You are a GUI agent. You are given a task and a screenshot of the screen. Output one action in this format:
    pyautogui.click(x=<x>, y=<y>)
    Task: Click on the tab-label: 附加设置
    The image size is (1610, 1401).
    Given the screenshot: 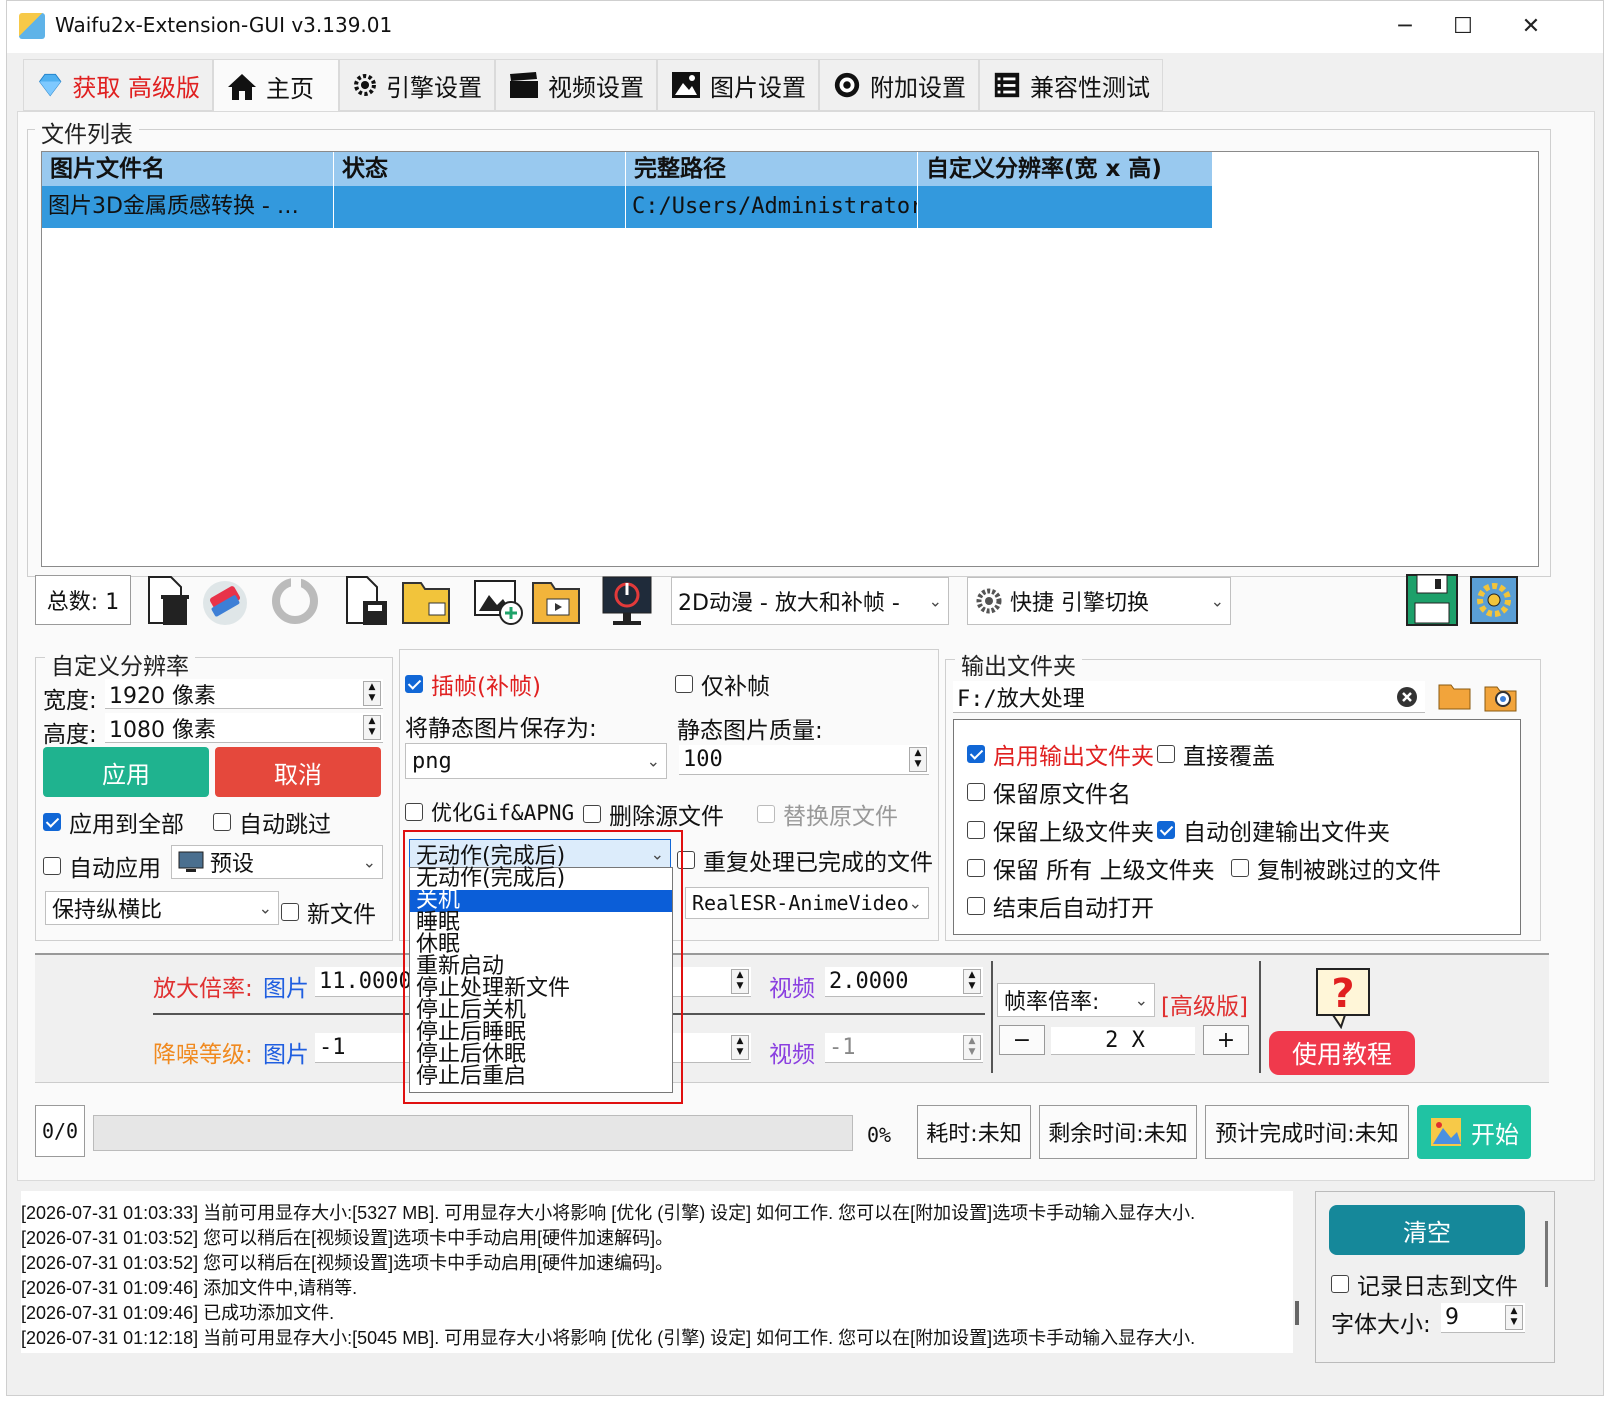 What is the action you would take?
    pyautogui.click(x=918, y=87)
    